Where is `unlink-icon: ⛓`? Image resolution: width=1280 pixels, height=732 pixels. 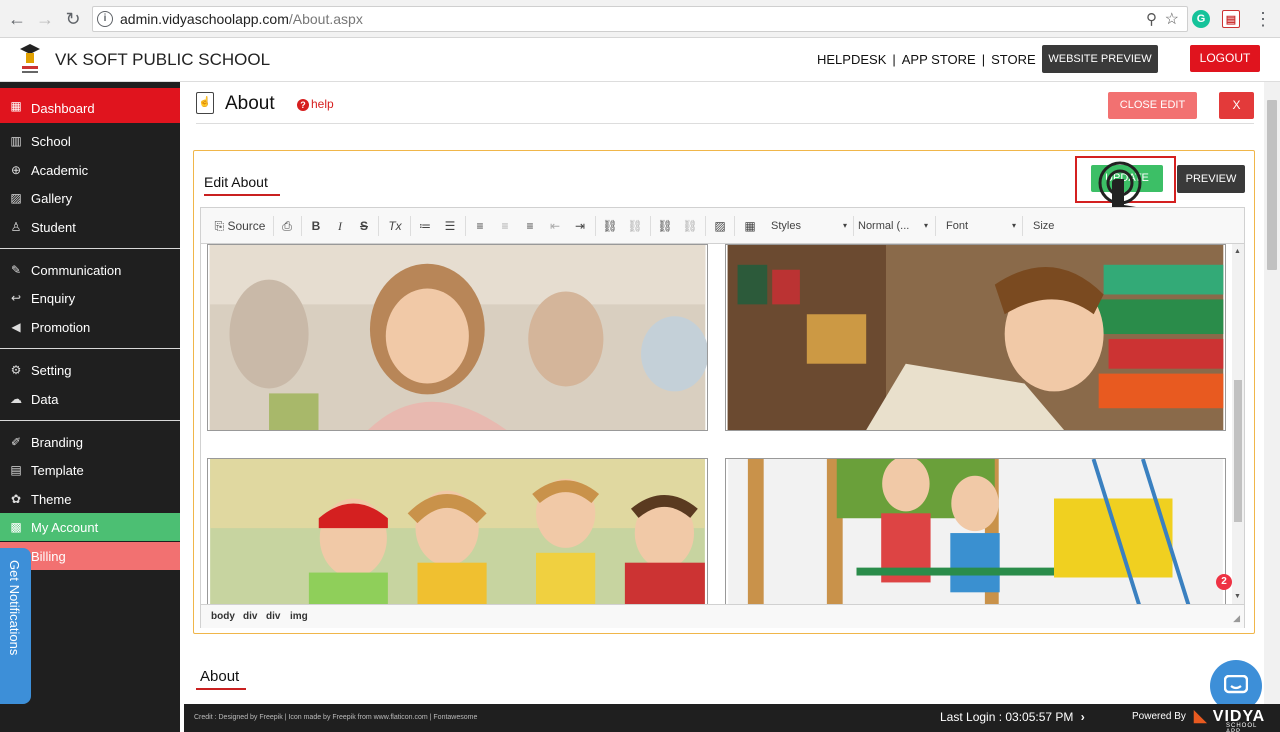
unlink-icon: ⛓ is located at coordinates (635, 226).